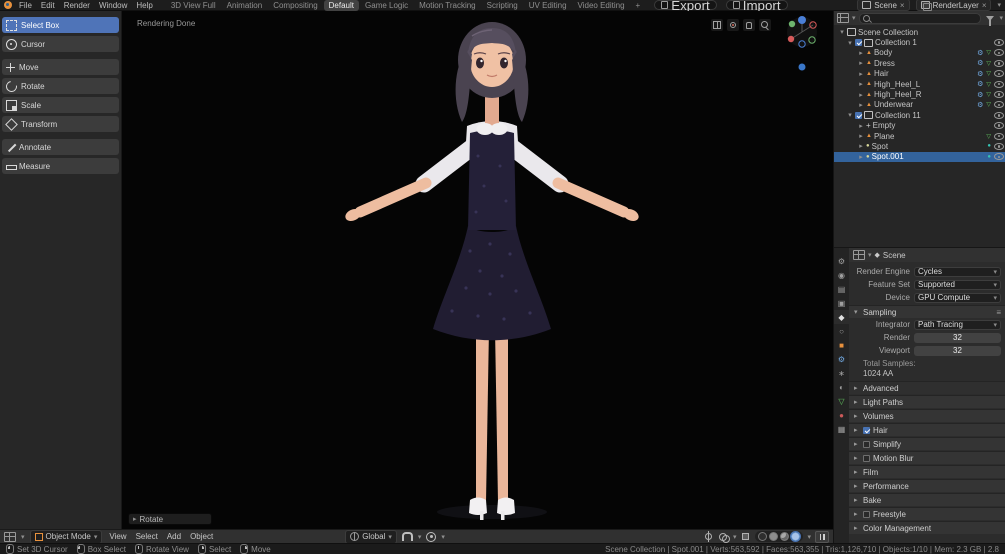 The image size is (1005, 554). What do you see at coordinates (888, 156) in the screenshot?
I see `object-name: Spot.001` at bounding box center [888, 156].